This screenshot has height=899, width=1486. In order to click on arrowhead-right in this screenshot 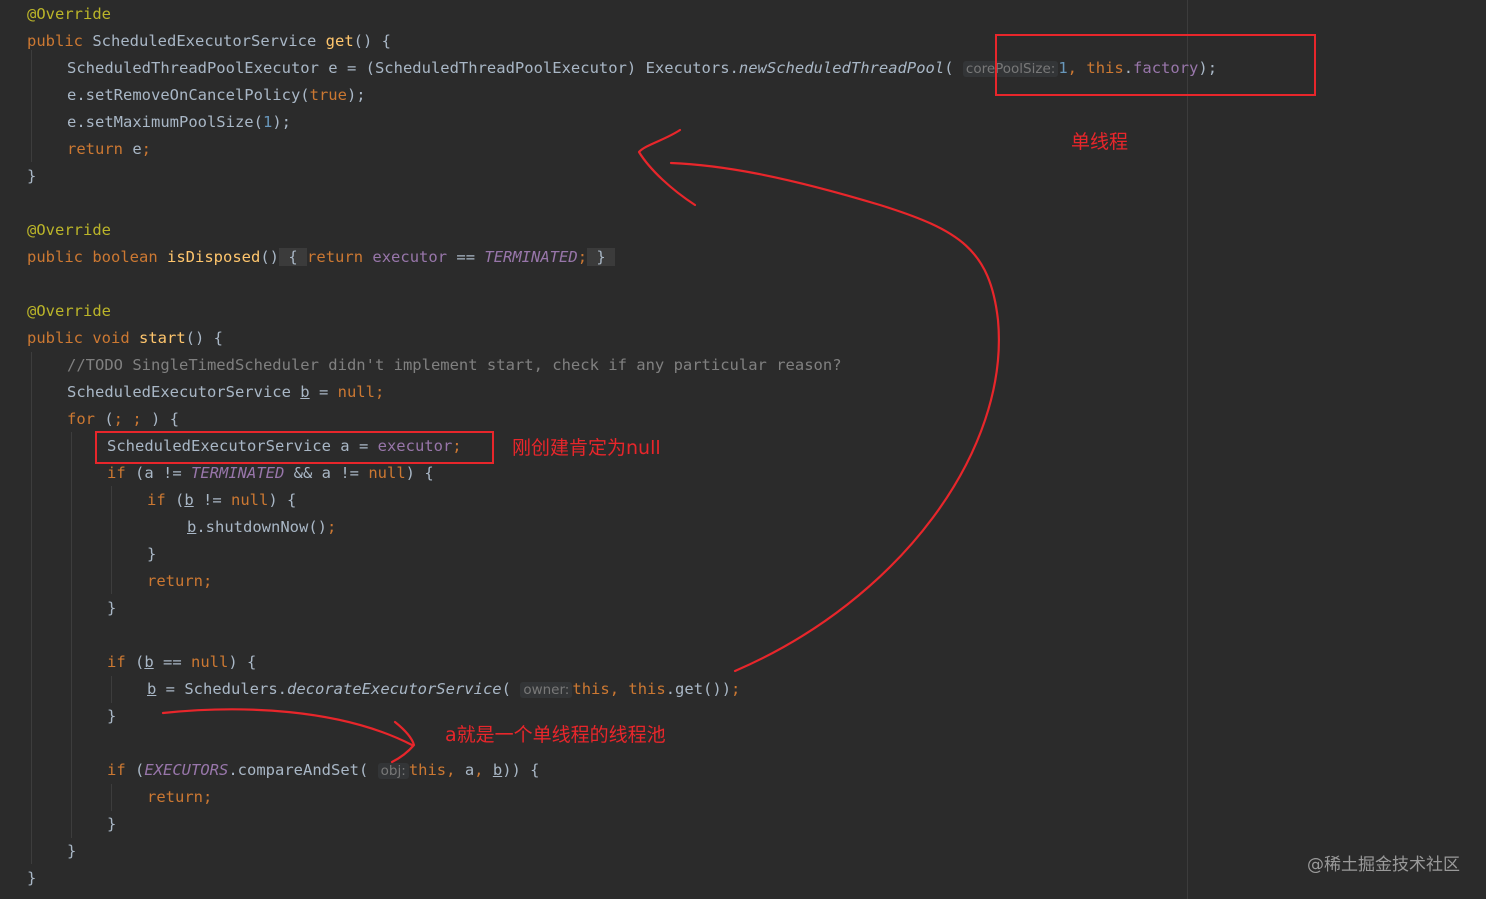, I will do `click(403, 742)`.